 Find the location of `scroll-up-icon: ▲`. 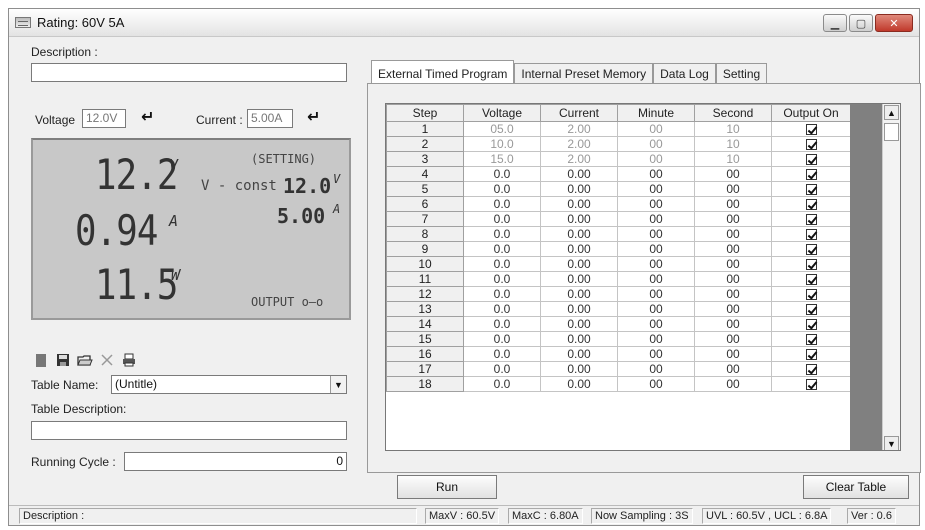

scroll-up-icon: ▲ is located at coordinates (891, 112).